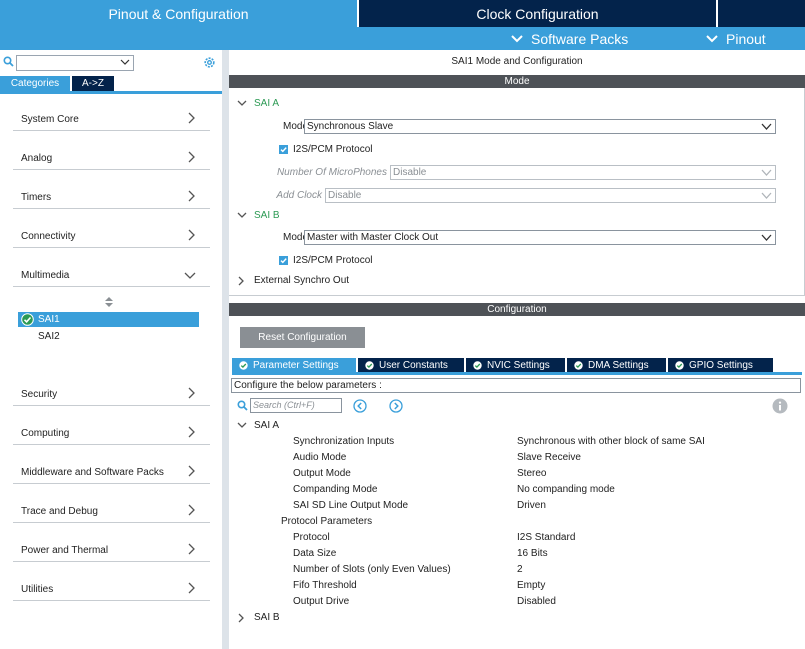 The image size is (805, 649). Describe the element at coordinates (59, 511) in the screenshot. I see `category-label: Trace and Debug` at that location.